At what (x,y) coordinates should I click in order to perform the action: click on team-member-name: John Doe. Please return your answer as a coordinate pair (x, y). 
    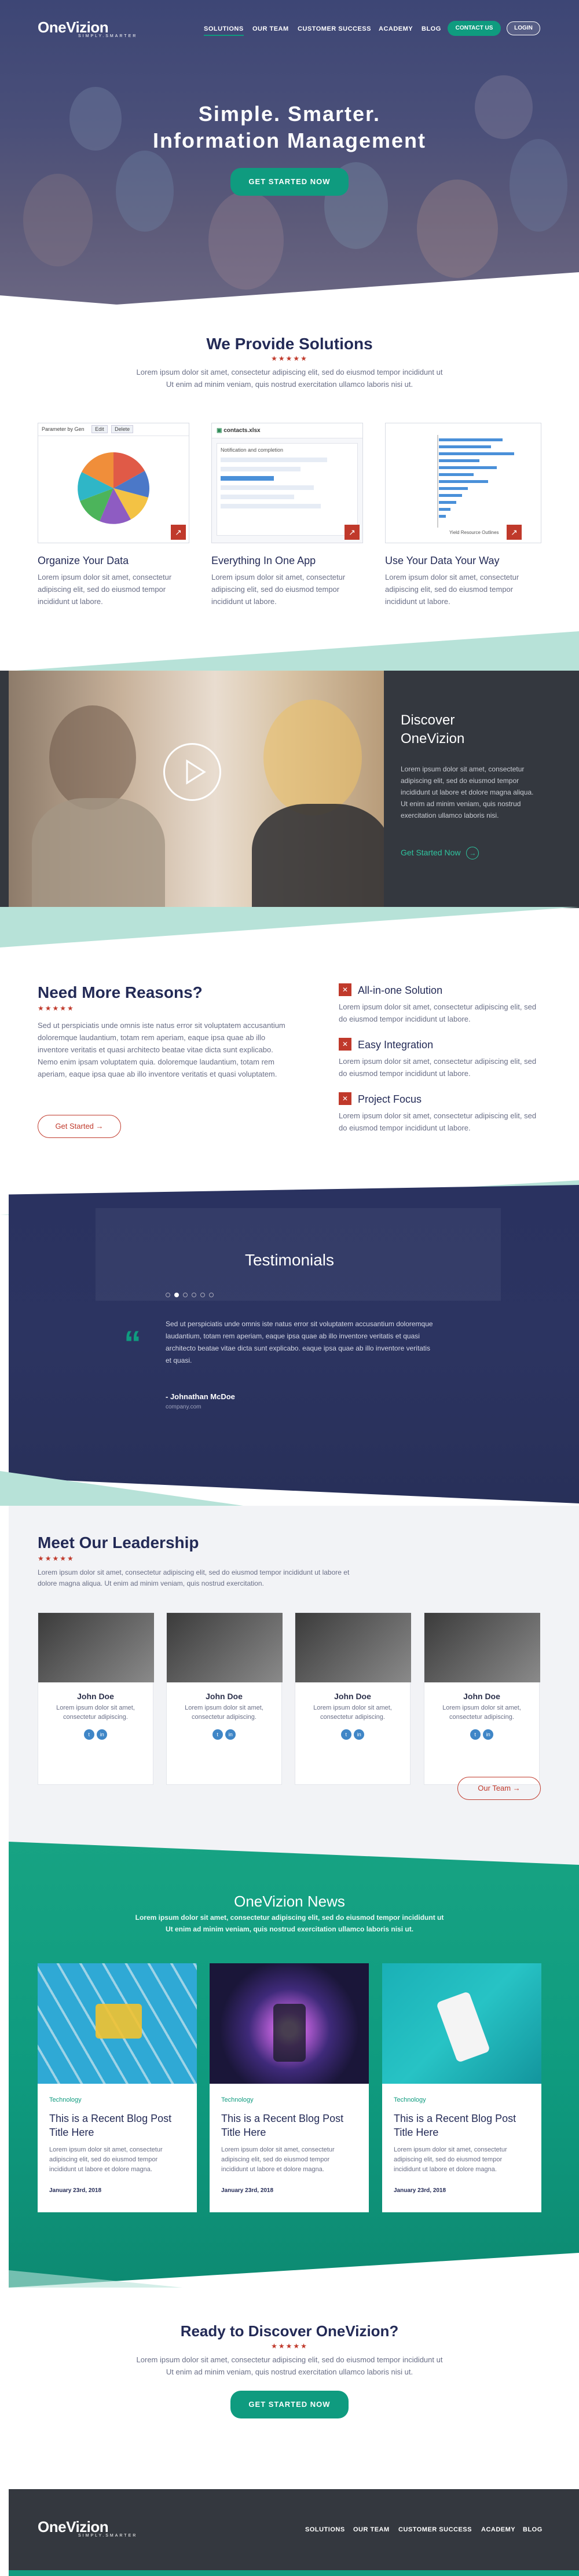
    Looking at the image, I should click on (224, 1696).